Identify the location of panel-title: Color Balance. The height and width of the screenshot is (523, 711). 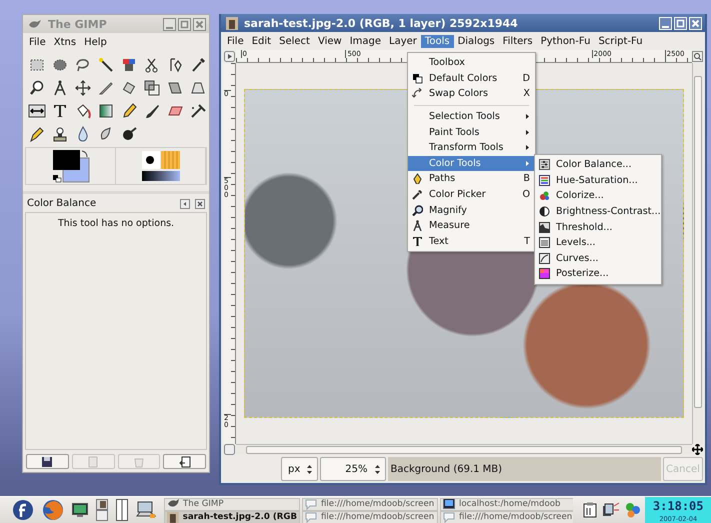
(62, 203).